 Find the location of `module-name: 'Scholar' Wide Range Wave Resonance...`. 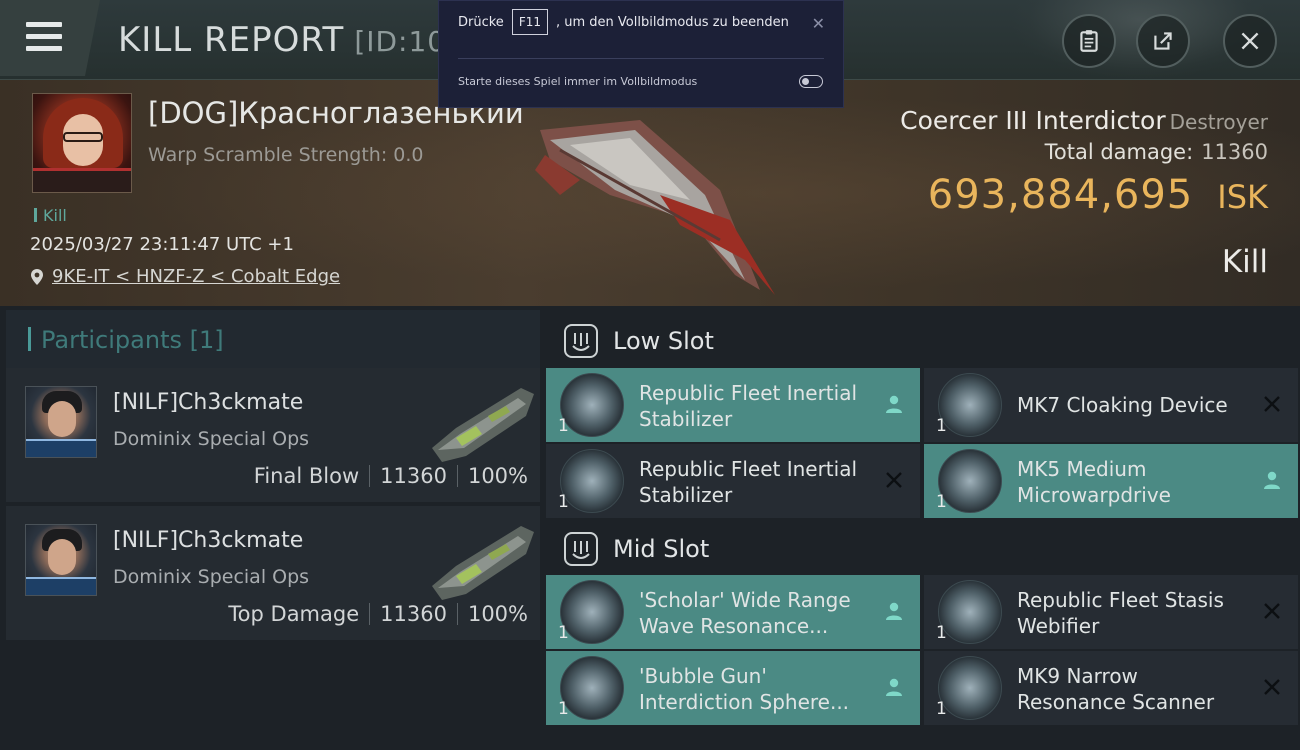

module-name: 'Scholar' Wide Range Wave Resonance... is located at coordinates (745, 613).